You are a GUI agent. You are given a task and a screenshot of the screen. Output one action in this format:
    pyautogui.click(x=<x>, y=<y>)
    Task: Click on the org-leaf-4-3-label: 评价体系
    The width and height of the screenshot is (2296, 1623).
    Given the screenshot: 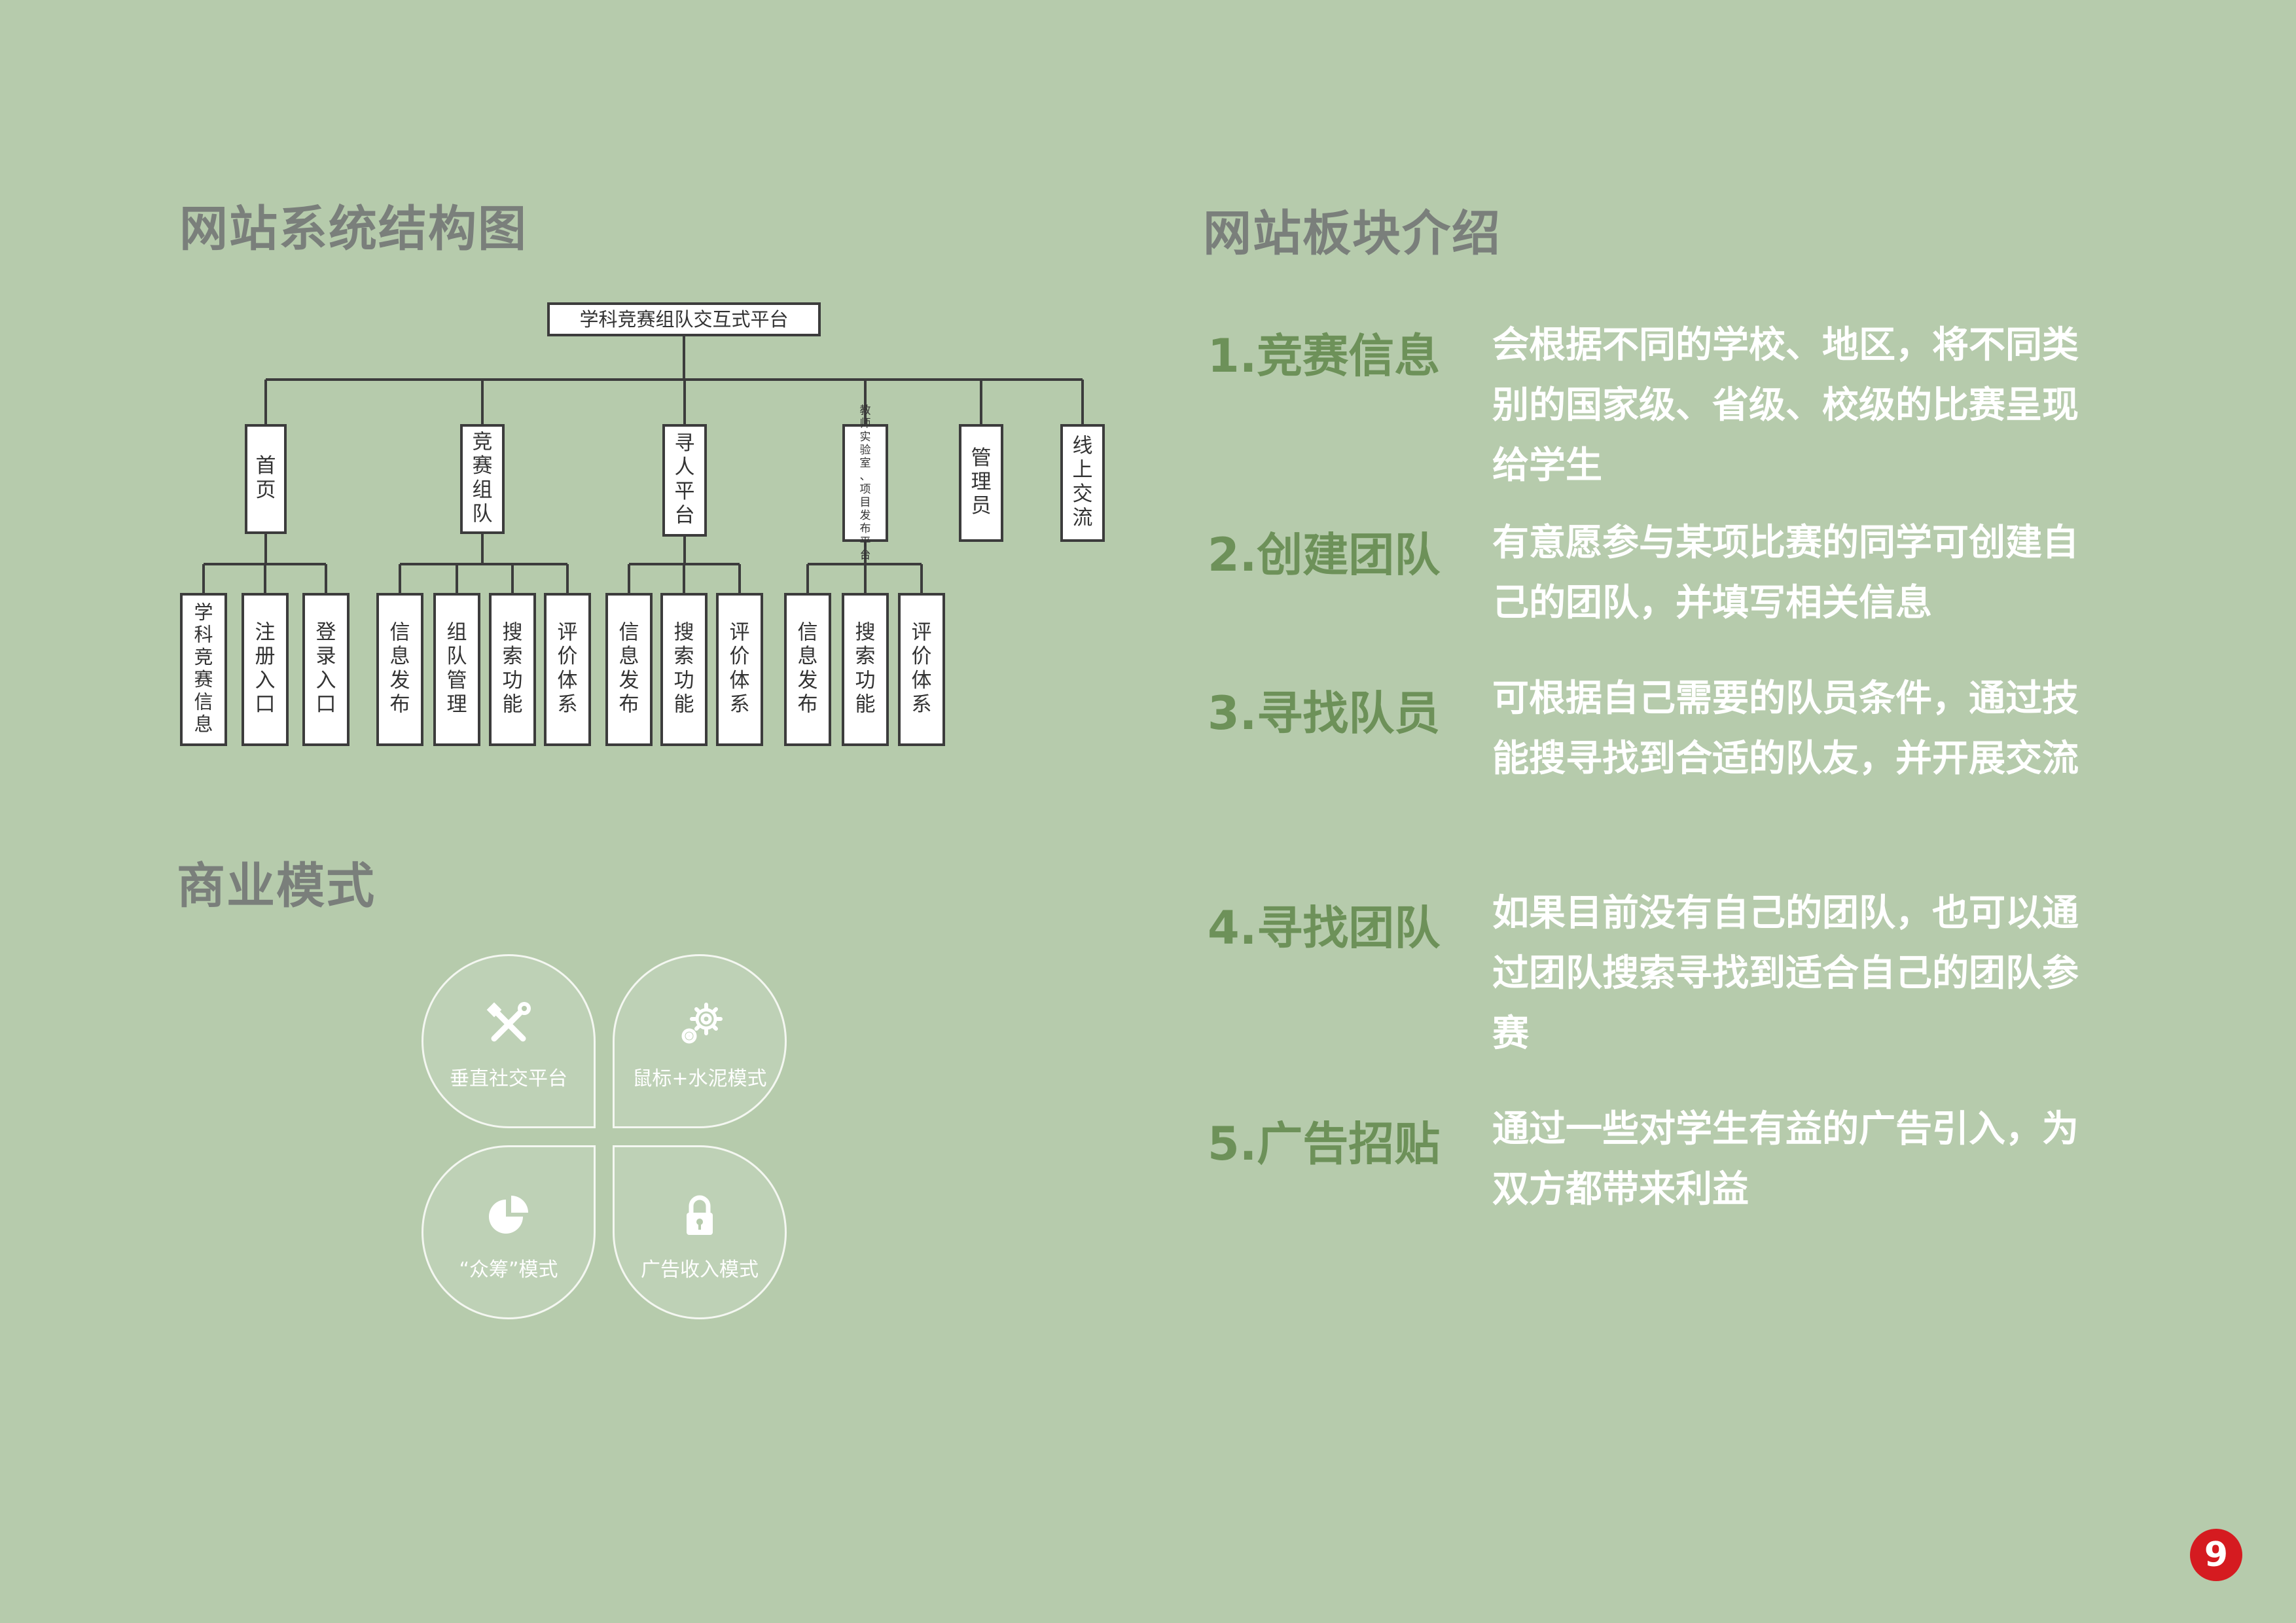 What is the action you would take?
    pyautogui.click(x=922, y=669)
    